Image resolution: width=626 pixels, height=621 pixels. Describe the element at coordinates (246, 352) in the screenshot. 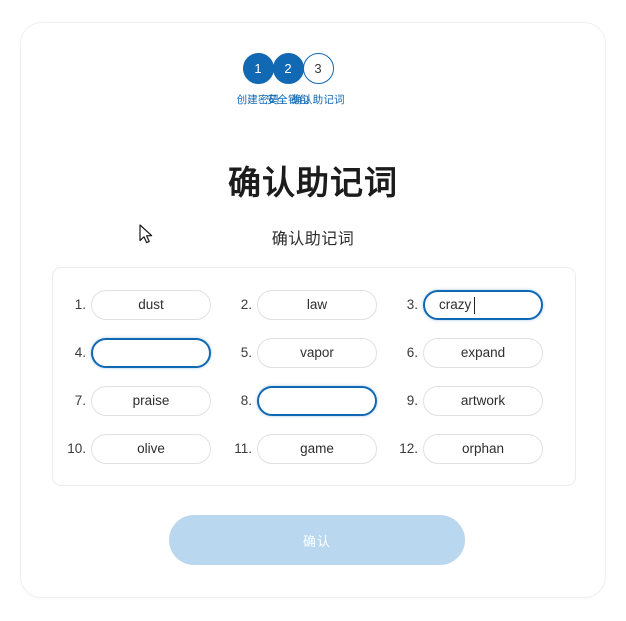

I see `mnemonic-index-label: 5.` at that location.